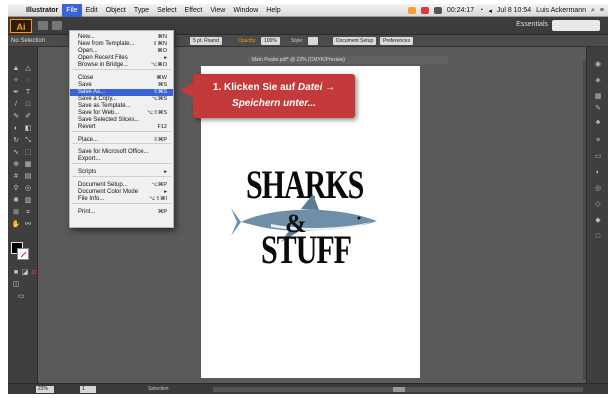 The width and height of the screenshot is (616, 398). What do you see at coordinates (72, 10) in the screenshot?
I see `menu-file: File` at bounding box center [72, 10].